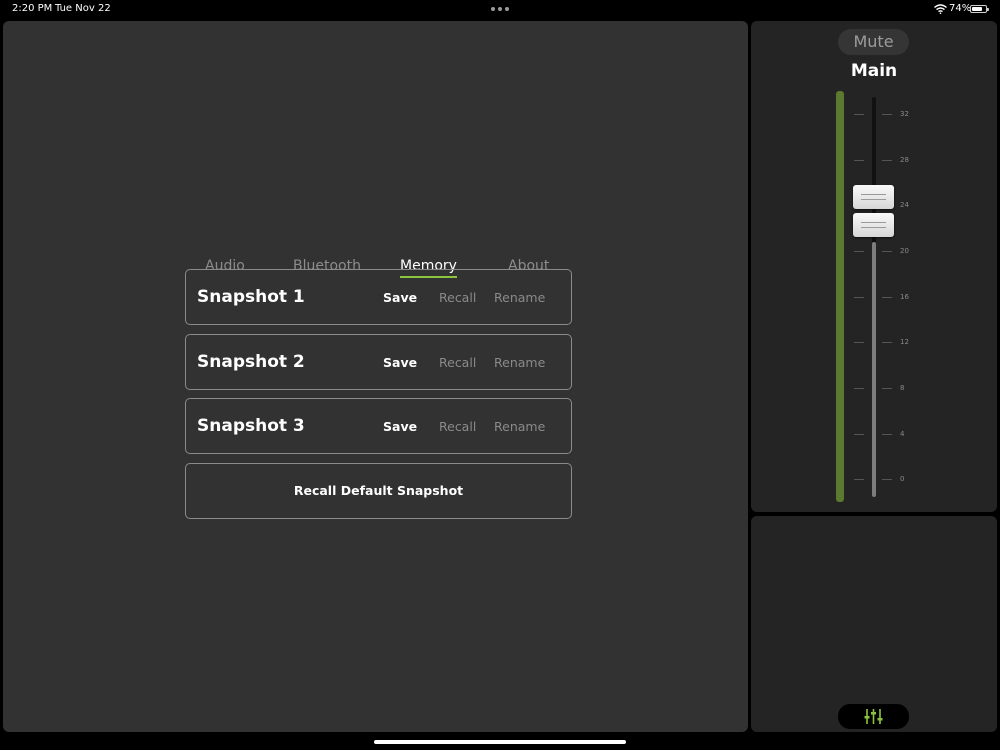 The image size is (1000, 750). Describe the element at coordinates (902, 388) in the screenshot. I see `scale-label: 8` at that location.